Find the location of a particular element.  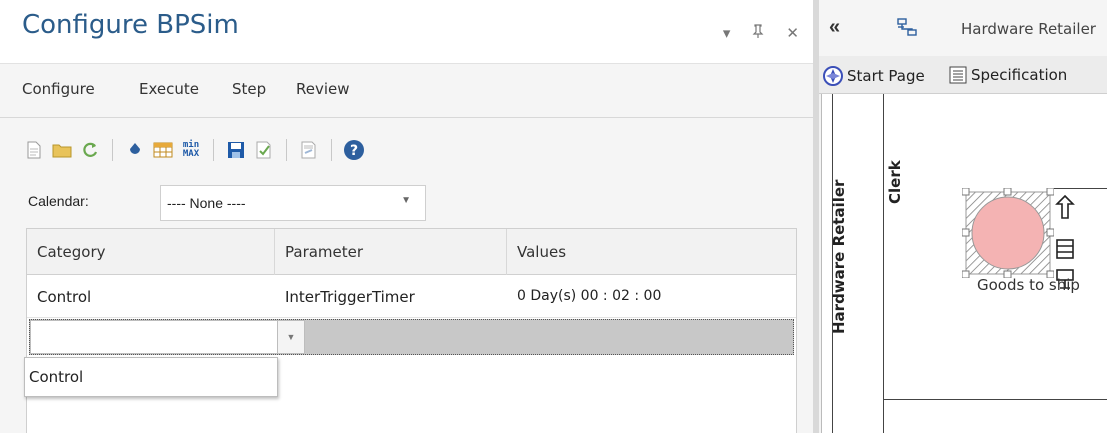

window-controls: ▾ ✕ is located at coordinates (761, 33).